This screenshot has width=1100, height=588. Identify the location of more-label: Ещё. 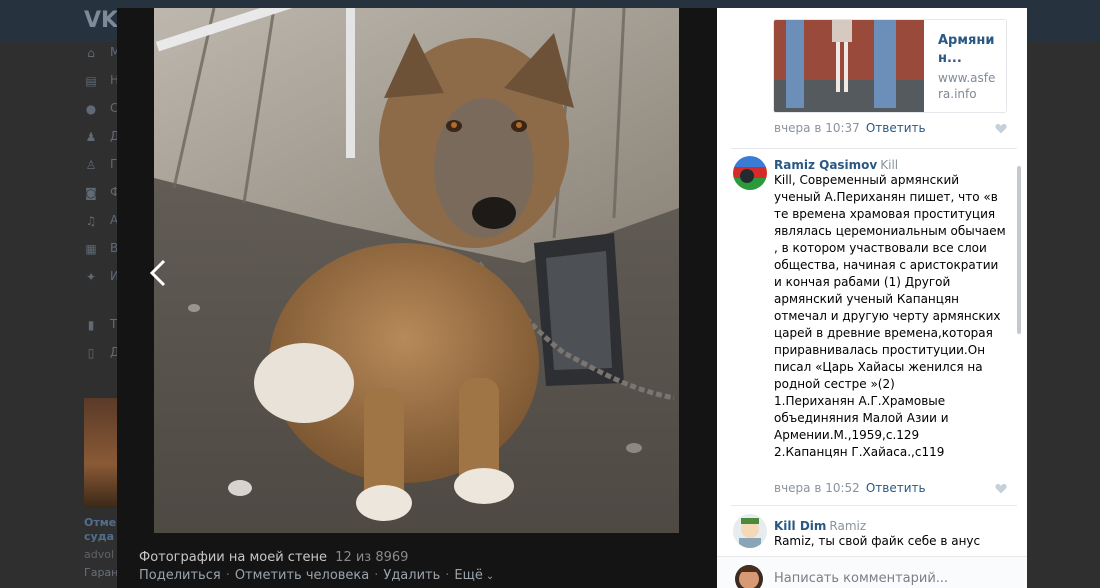
(468, 575).